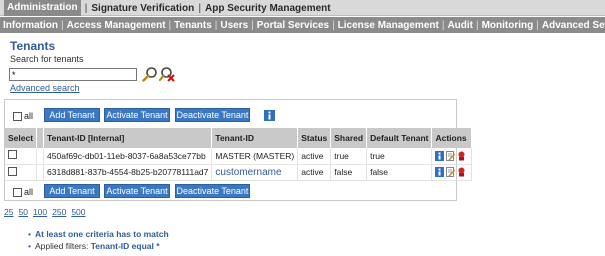  I want to click on default-cell: true, so click(399, 156).